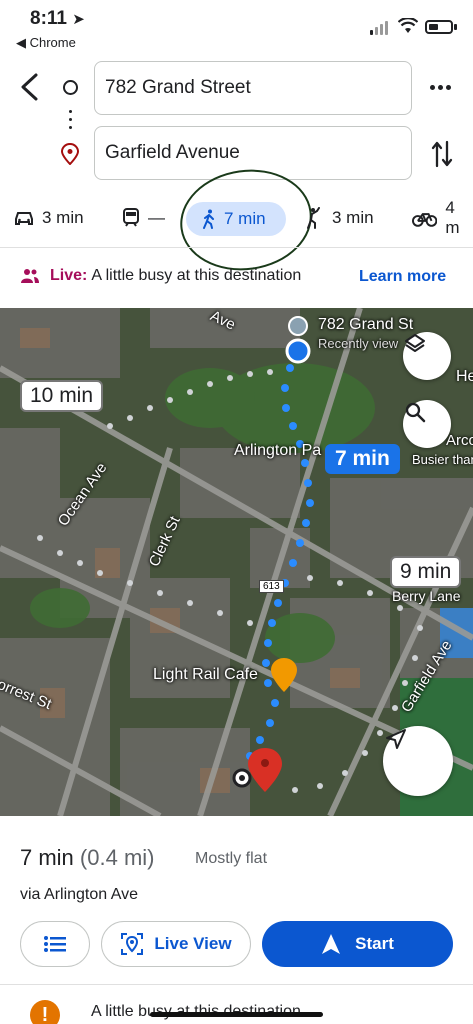  Describe the element at coordinates (45, 1012) in the screenshot. I see `warning-icon: !` at that location.